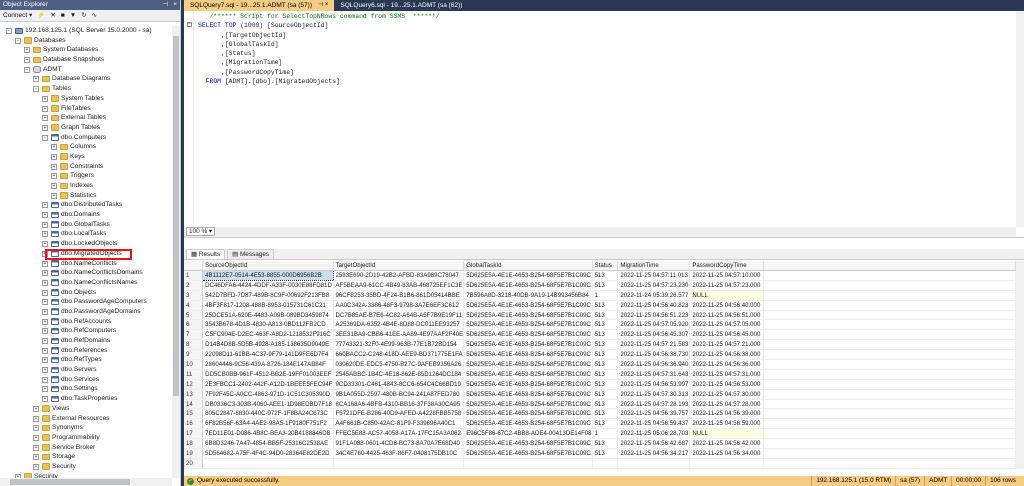 This screenshot has width=1024, height=486. Describe the element at coordinates (654, 453) in the screenshot. I see `table-cell: 2022-11-25 04:56:34.217` at that location.